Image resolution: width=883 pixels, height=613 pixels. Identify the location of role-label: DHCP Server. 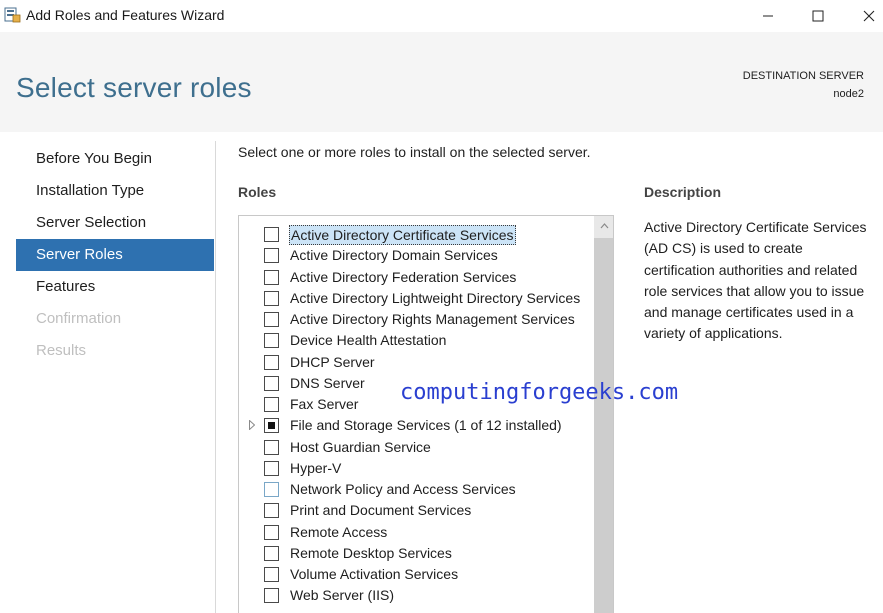
(332, 362).